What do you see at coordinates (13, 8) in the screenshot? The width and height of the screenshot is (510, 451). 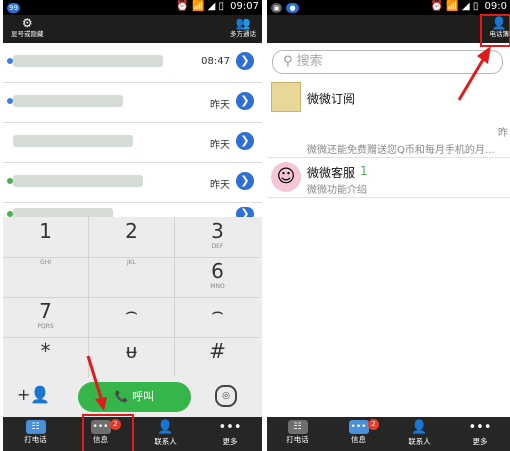 I see `notification-badge: 99` at bounding box center [13, 8].